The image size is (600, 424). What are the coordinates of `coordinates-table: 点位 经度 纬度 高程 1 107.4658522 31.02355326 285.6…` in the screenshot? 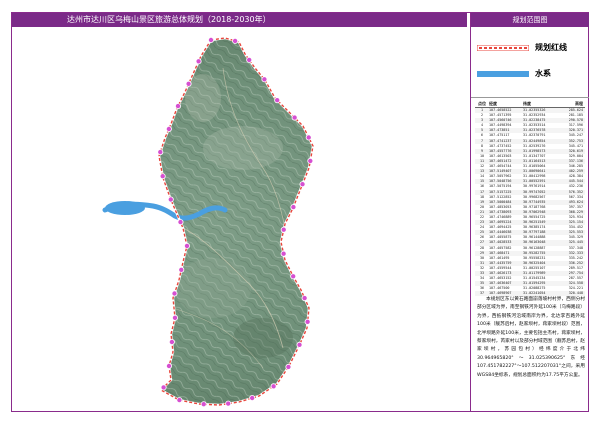 It's located at (530, 198).